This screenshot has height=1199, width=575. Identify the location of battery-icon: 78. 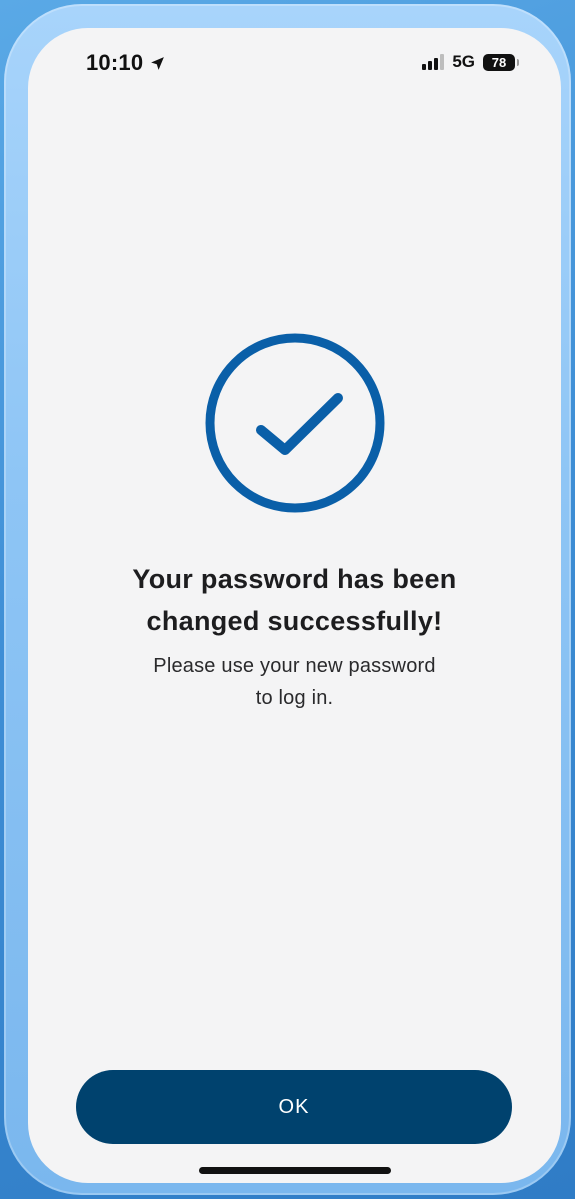
(501, 62).